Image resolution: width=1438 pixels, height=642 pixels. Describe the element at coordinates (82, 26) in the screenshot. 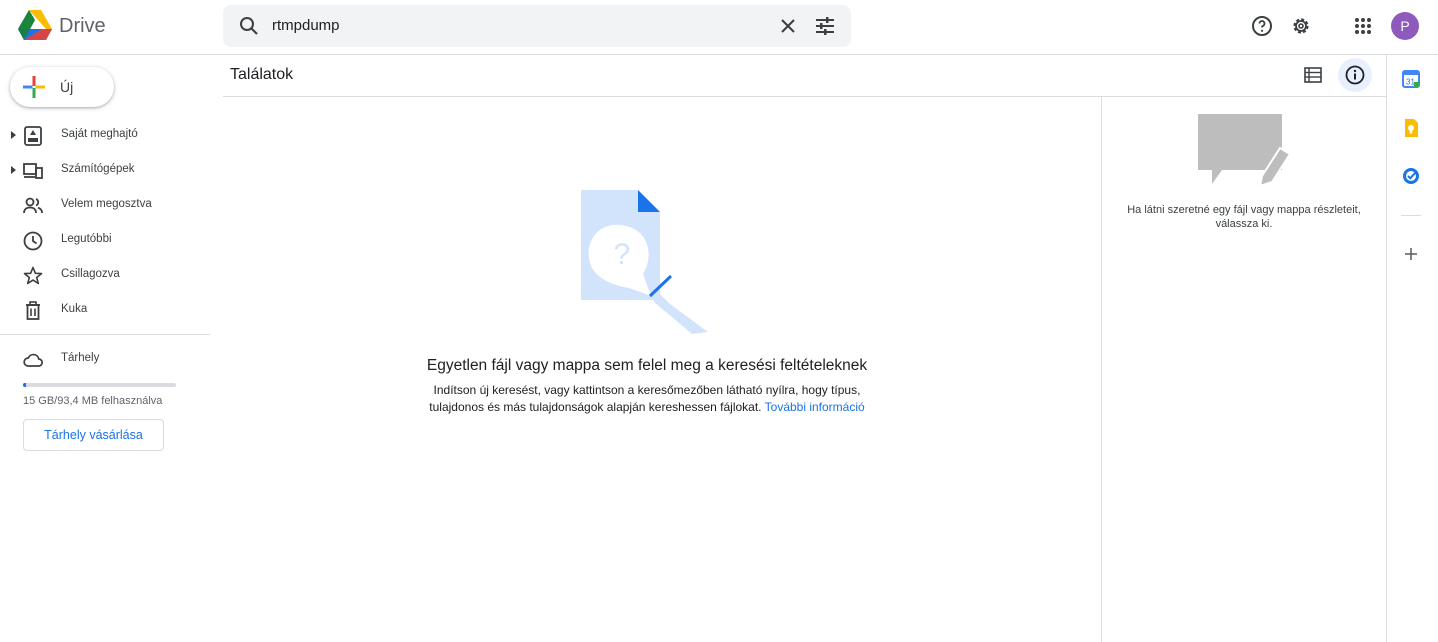

I see `brand-name: Drive` at that location.